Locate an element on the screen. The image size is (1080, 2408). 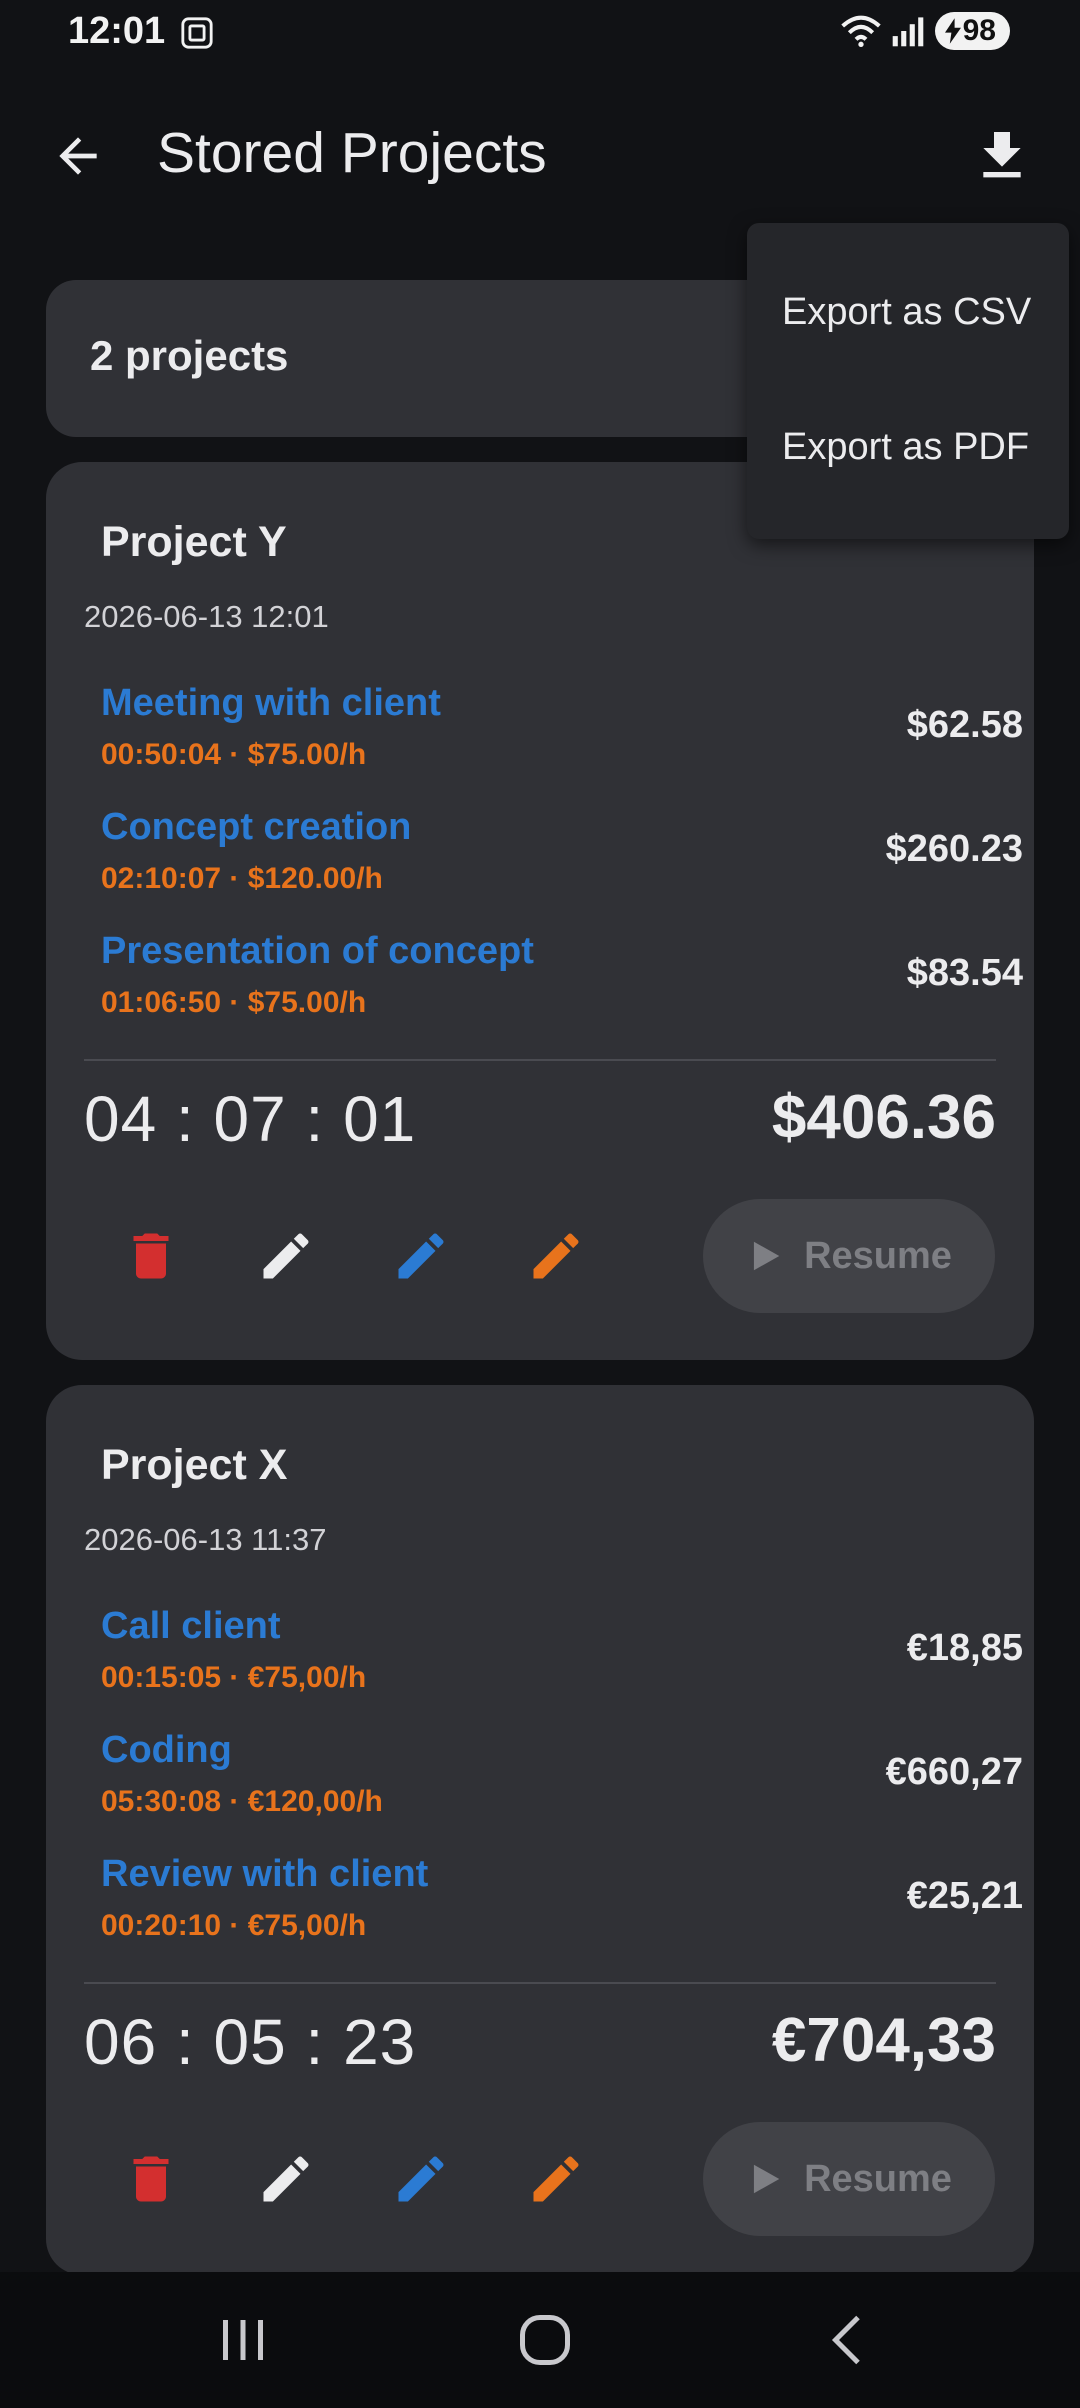
task-name: Meeting with client is located at coordinates (271, 703).